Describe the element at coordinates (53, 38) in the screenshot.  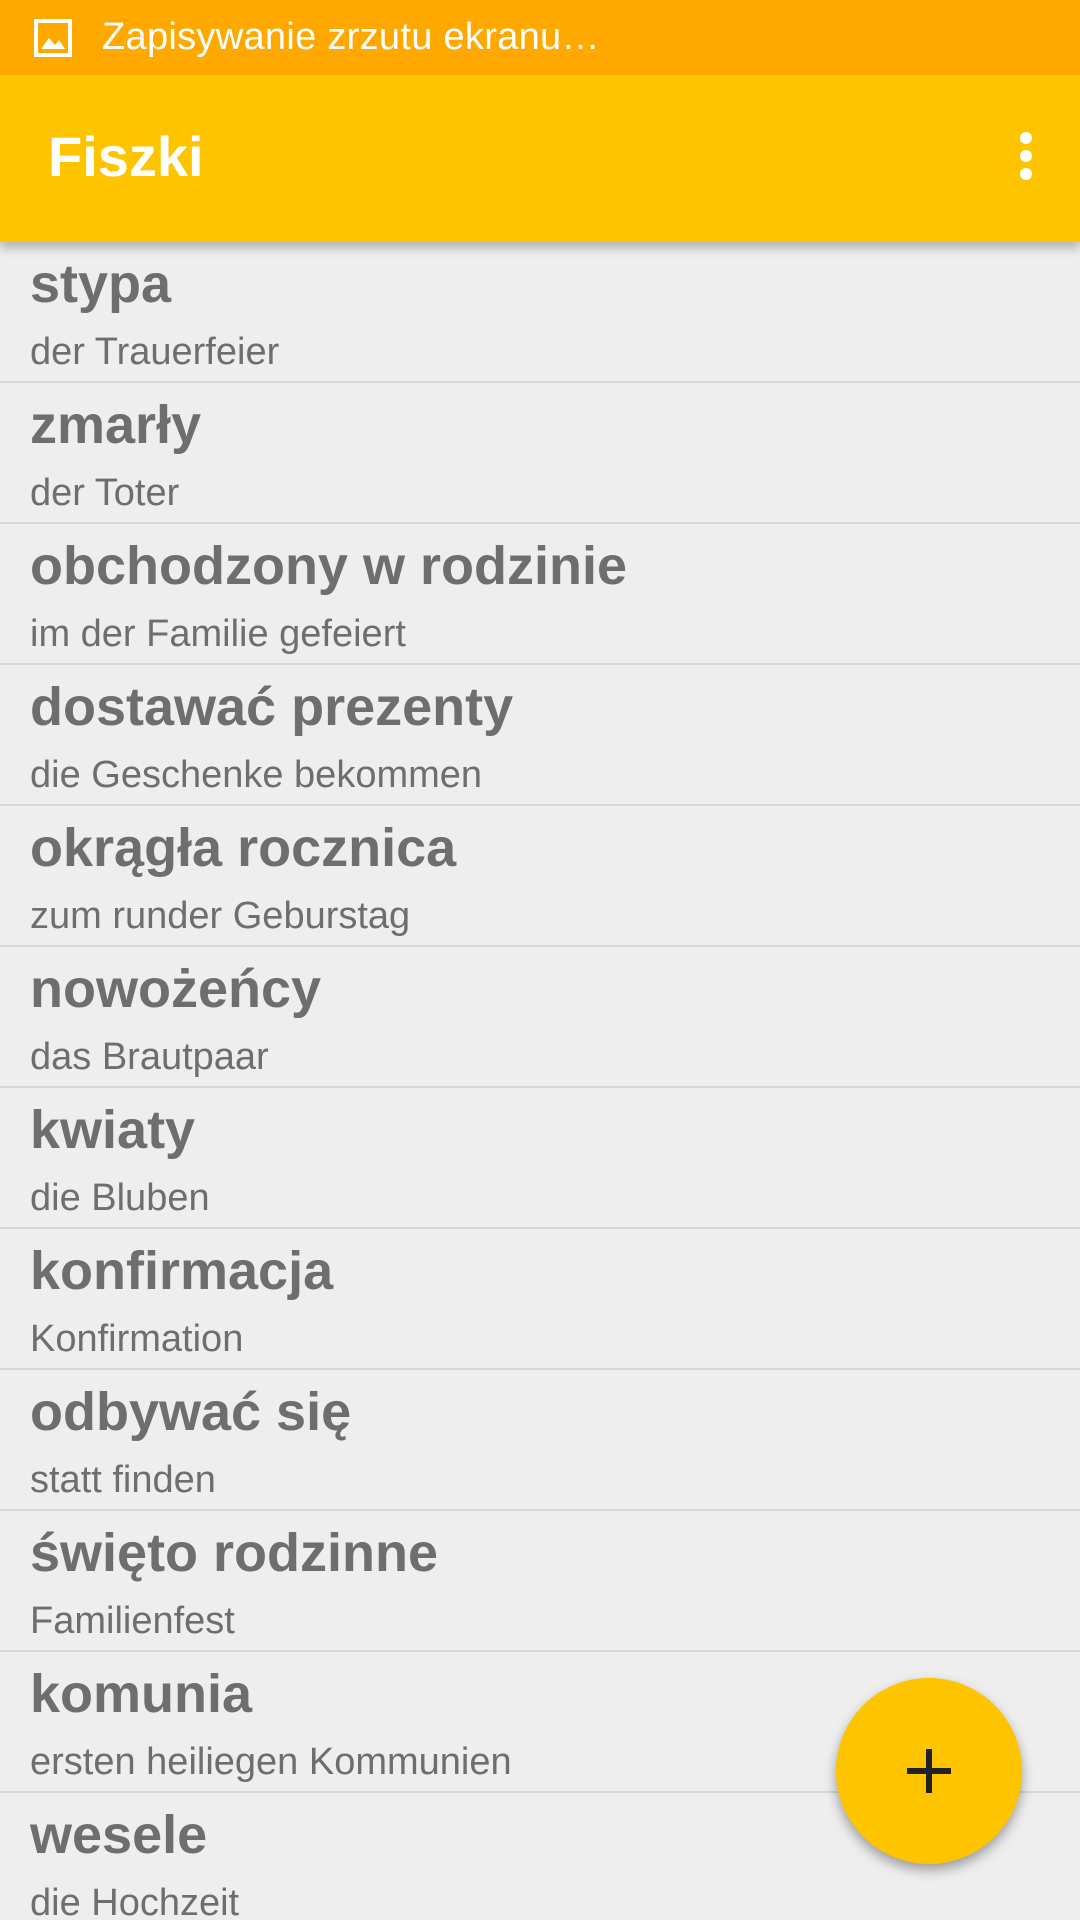
I see `image-icon` at that location.